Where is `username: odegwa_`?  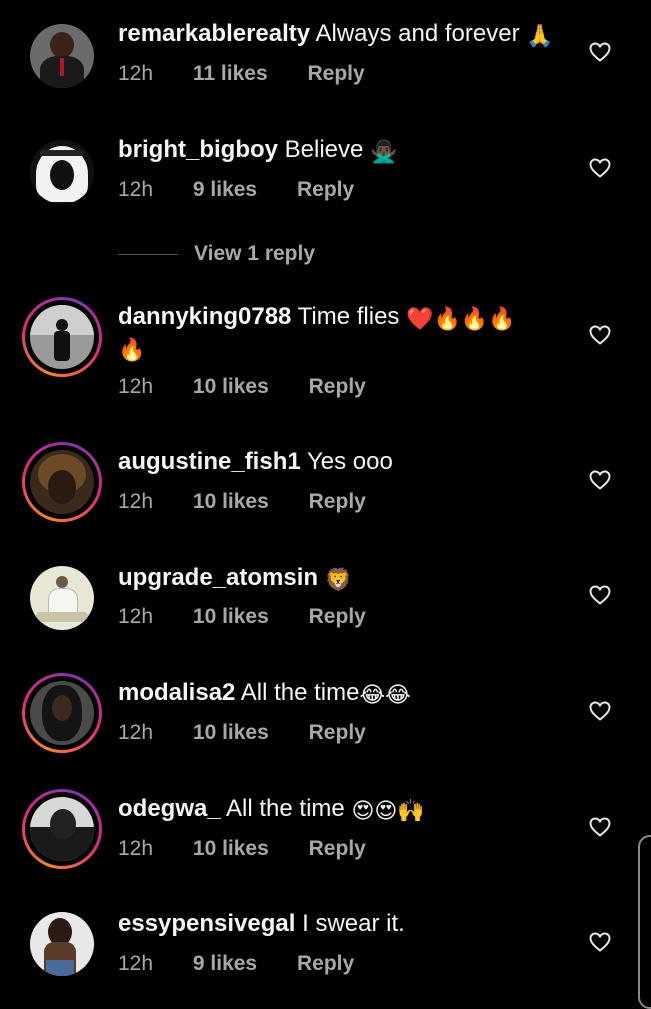 username: odegwa_ is located at coordinates (169, 808).